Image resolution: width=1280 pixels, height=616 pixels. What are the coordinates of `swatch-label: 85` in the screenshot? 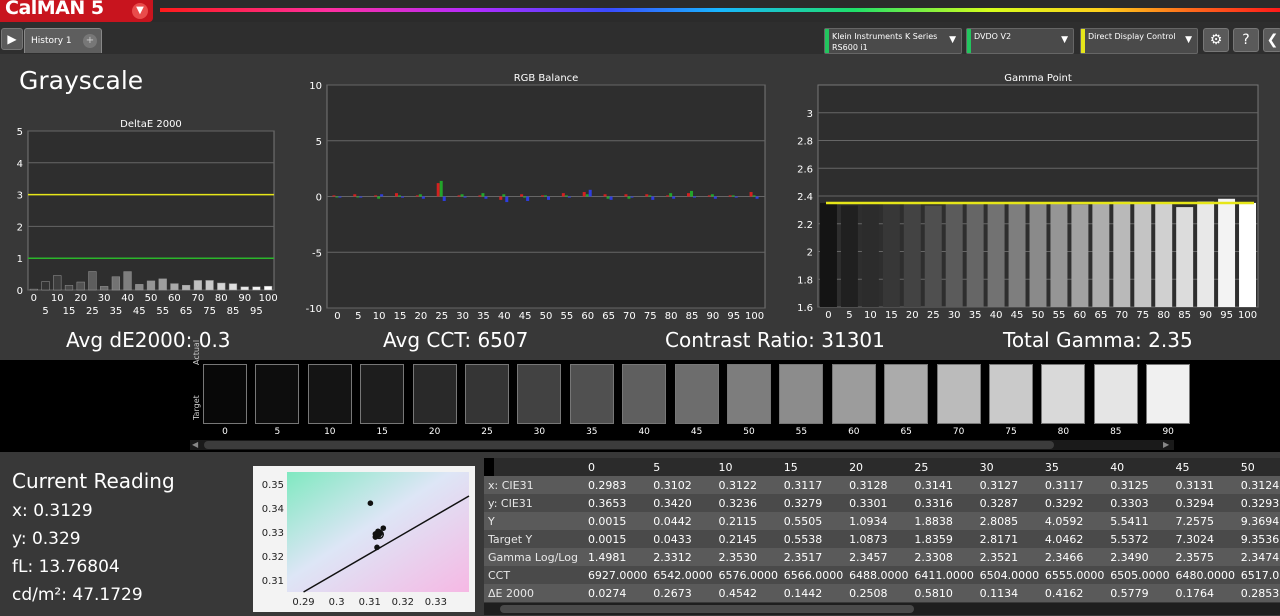 It's located at (1116, 432).